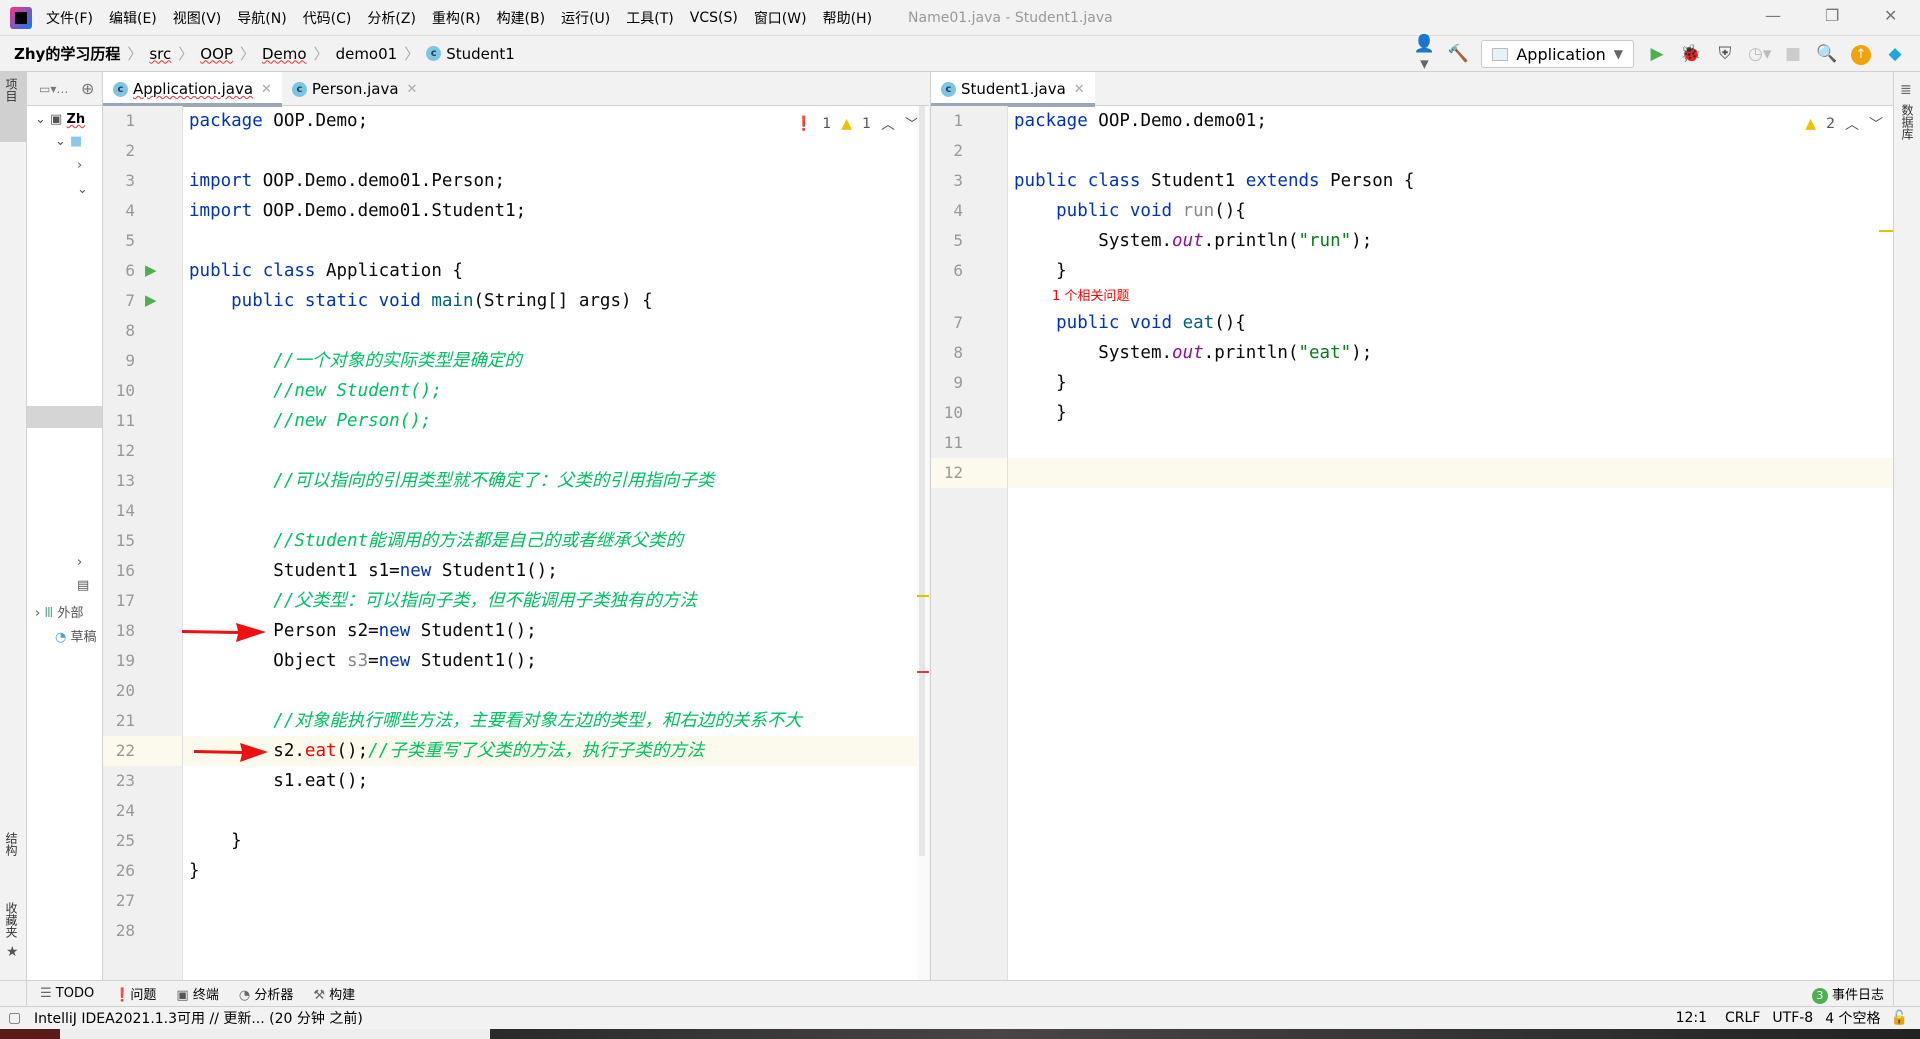  Describe the element at coordinates (1852, 1018) in the screenshot. I see `indent-setting: 4 个空格` at that location.